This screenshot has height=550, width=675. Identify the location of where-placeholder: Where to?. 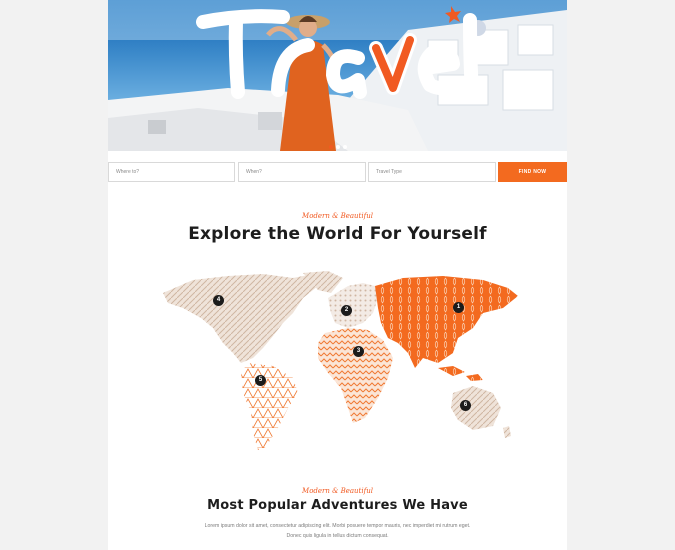
(128, 172).